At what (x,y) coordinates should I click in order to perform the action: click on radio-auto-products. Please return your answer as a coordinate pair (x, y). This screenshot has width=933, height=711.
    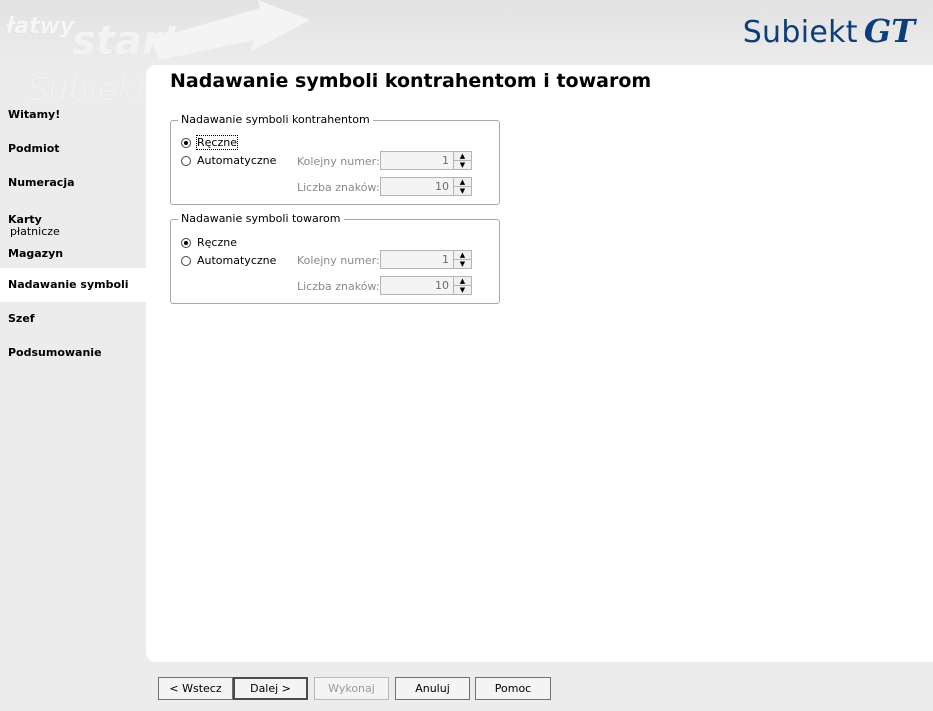
    Looking at the image, I should click on (186, 260).